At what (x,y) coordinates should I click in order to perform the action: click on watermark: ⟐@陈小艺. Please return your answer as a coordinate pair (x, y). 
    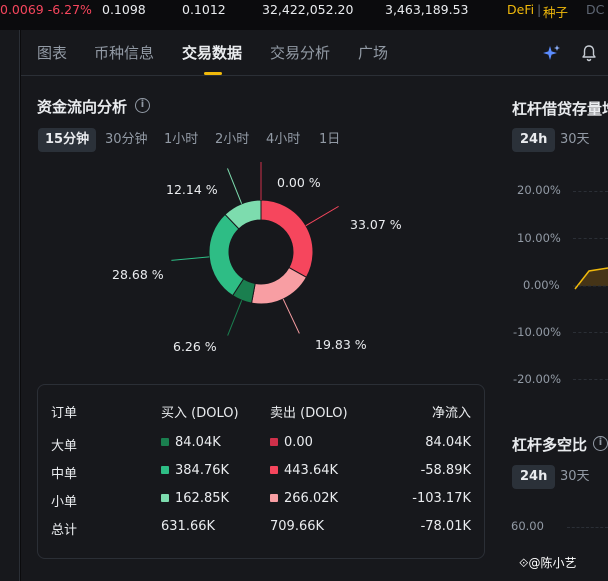
    Looking at the image, I should click on (548, 563).